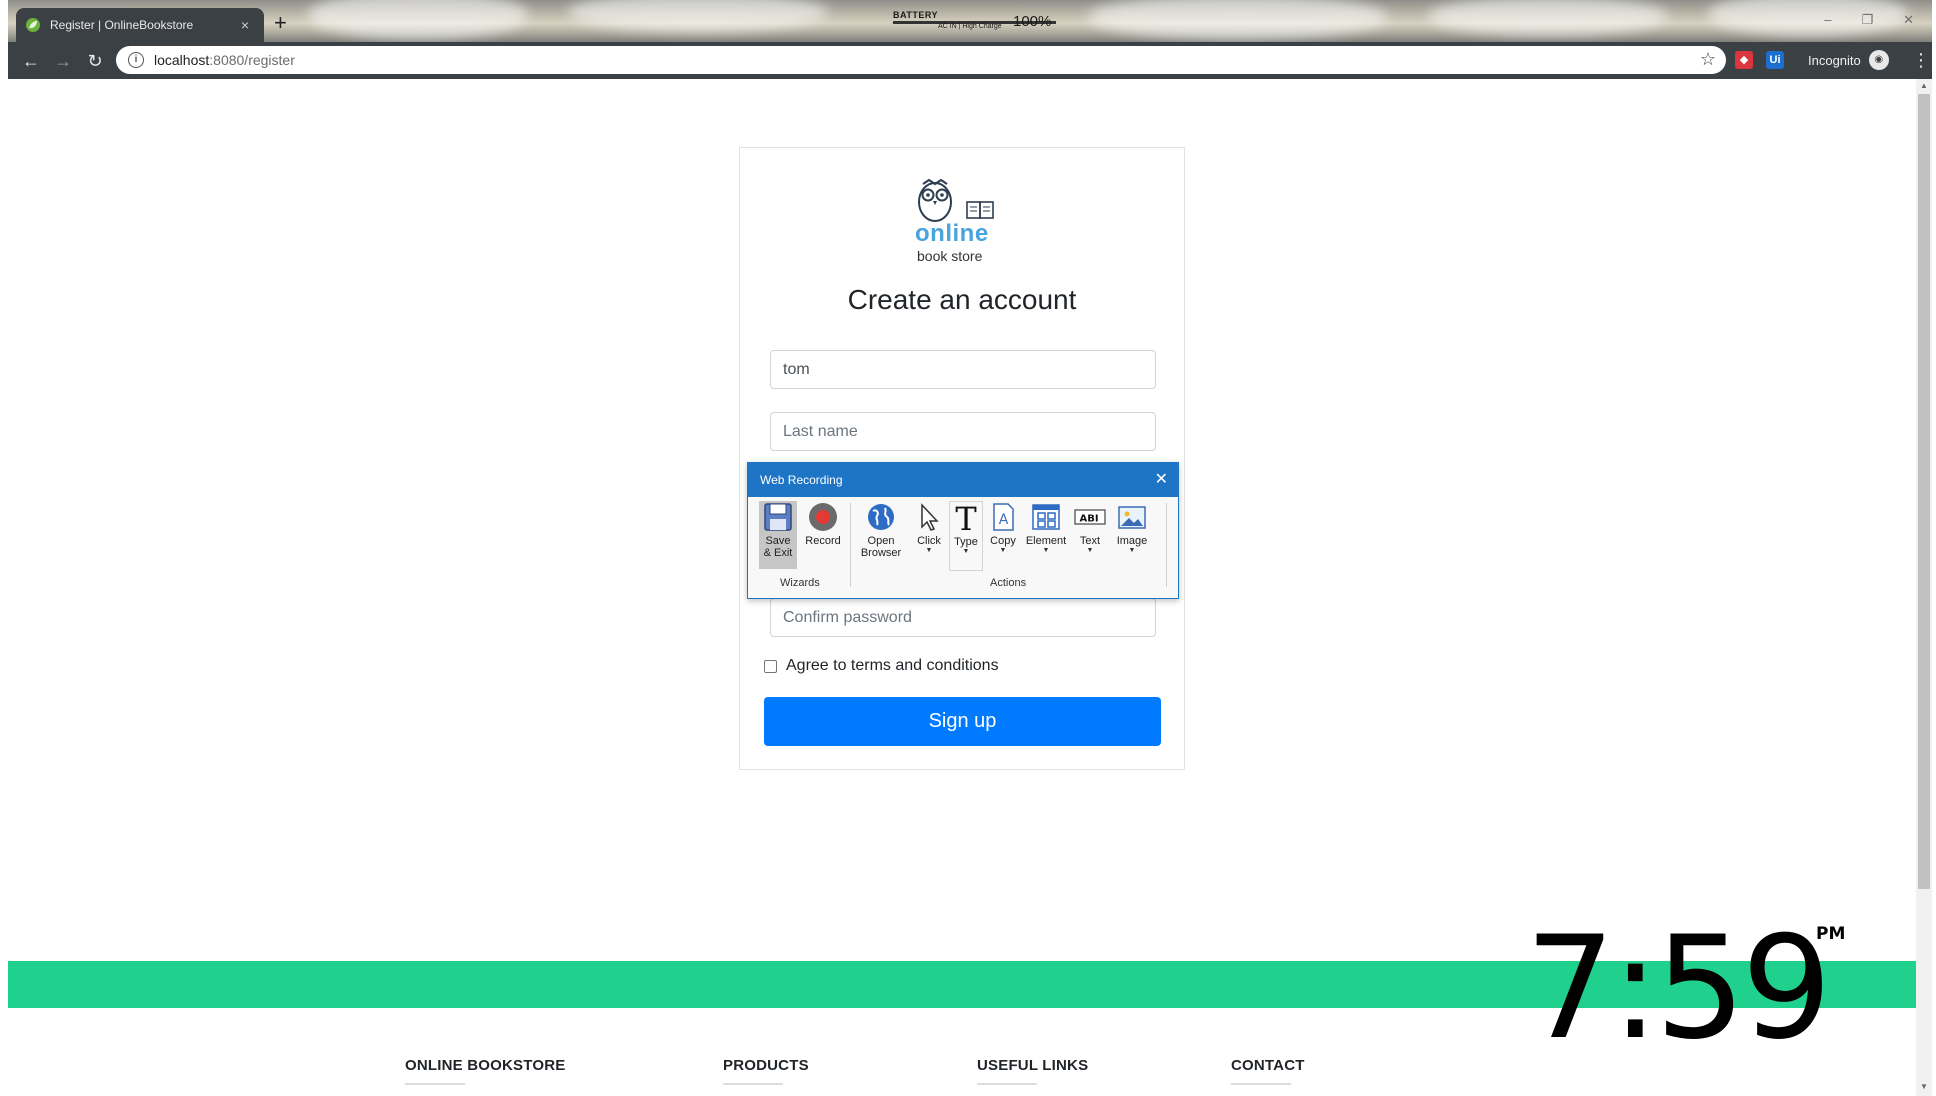 Image resolution: width=1936 pixels, height=1096 pixels. I want to click on record-label: Record, so click(823, 541).